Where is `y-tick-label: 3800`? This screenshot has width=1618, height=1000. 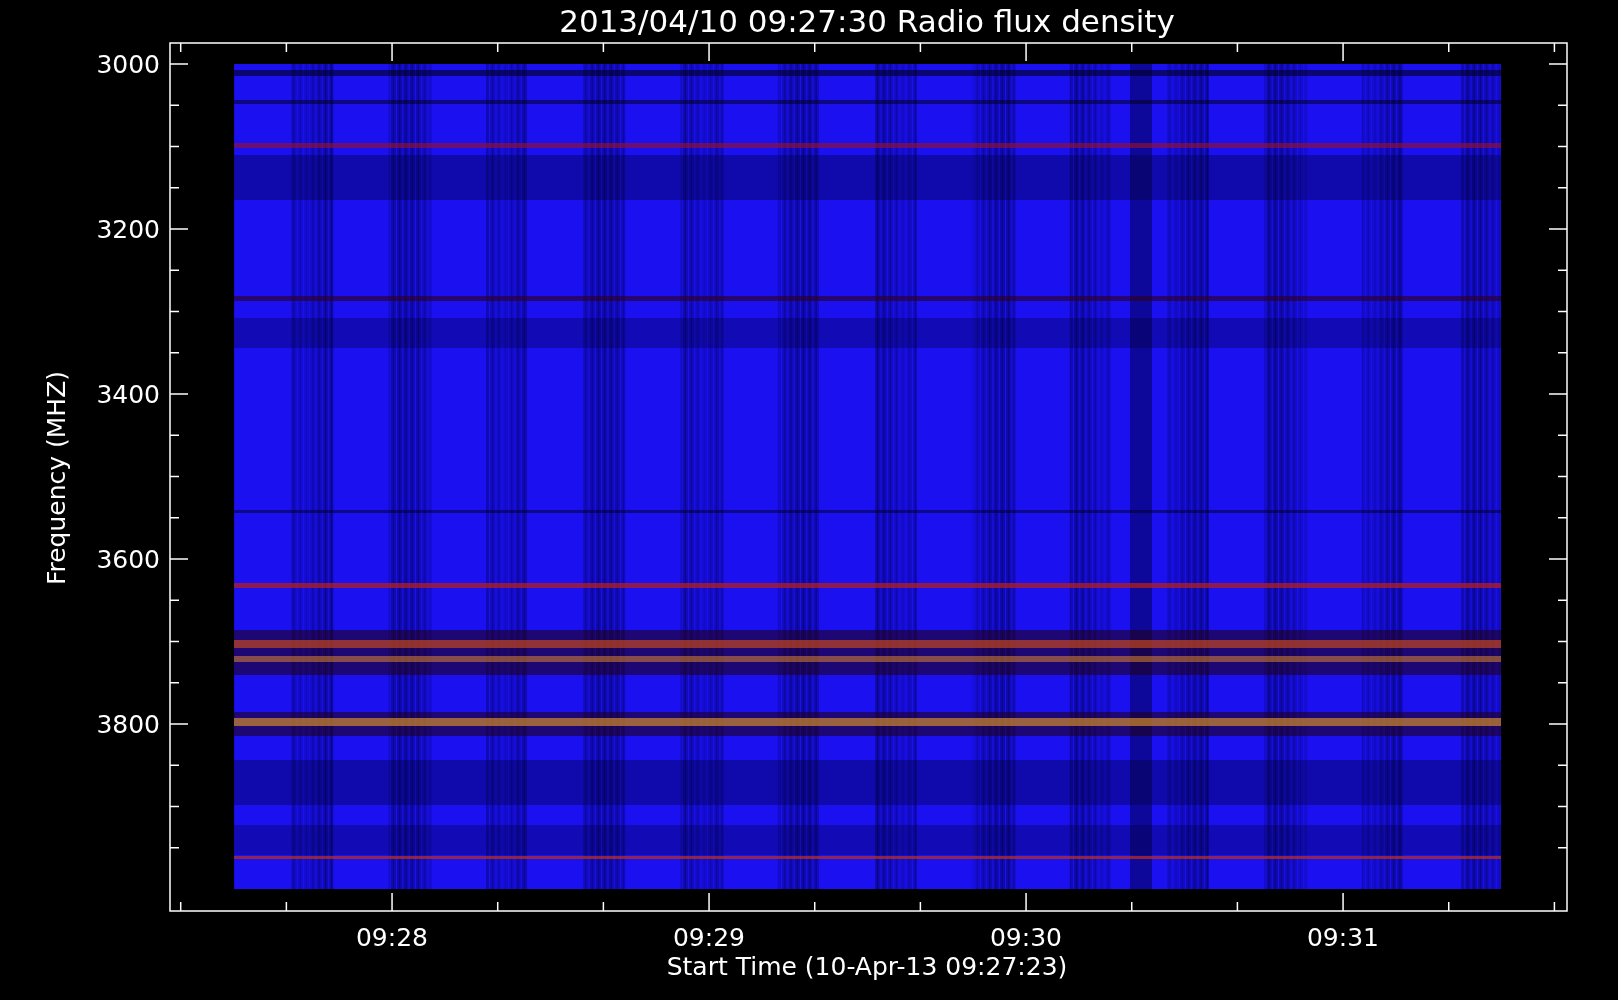
y-tick-label: 3800 is located at coordinates (128, 724).